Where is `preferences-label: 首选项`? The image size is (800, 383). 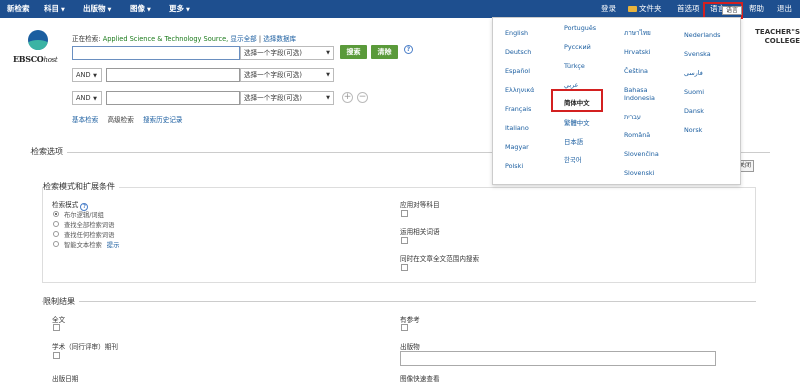 preferences-label: 首选项 is located at coordinates (688, 8).